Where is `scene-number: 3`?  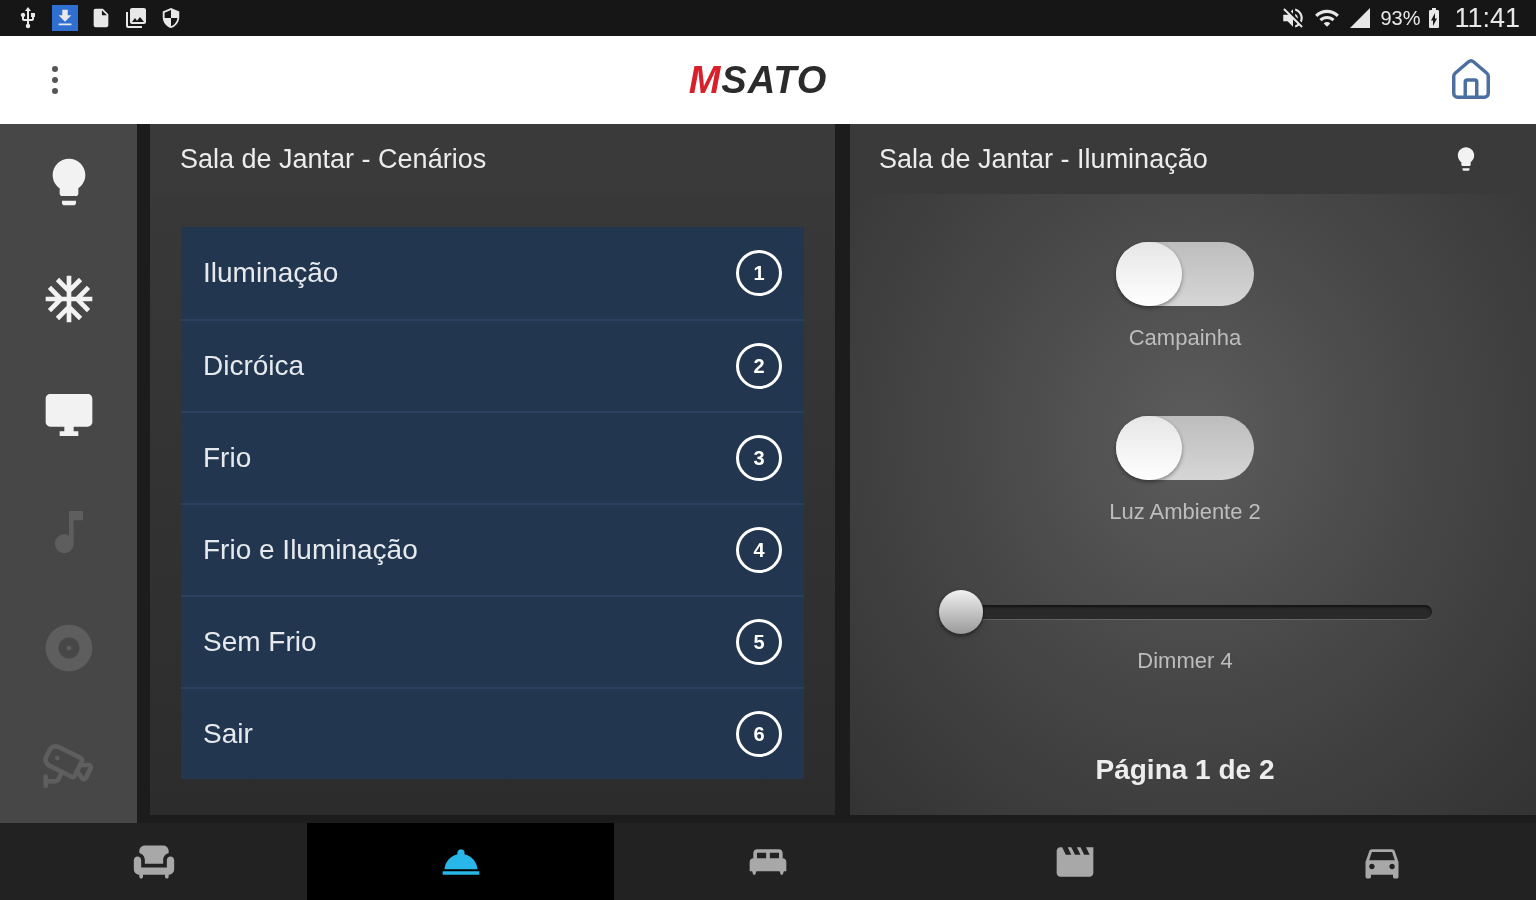 scene-number: 3 is located at coordinates (759, 458).